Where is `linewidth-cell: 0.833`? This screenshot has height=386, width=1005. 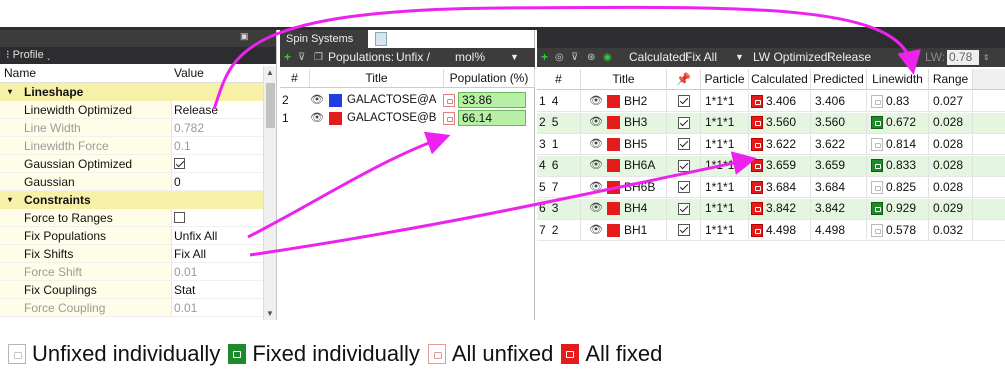 linewidth-cell: 0.833 is located at coordinates (898, 165).